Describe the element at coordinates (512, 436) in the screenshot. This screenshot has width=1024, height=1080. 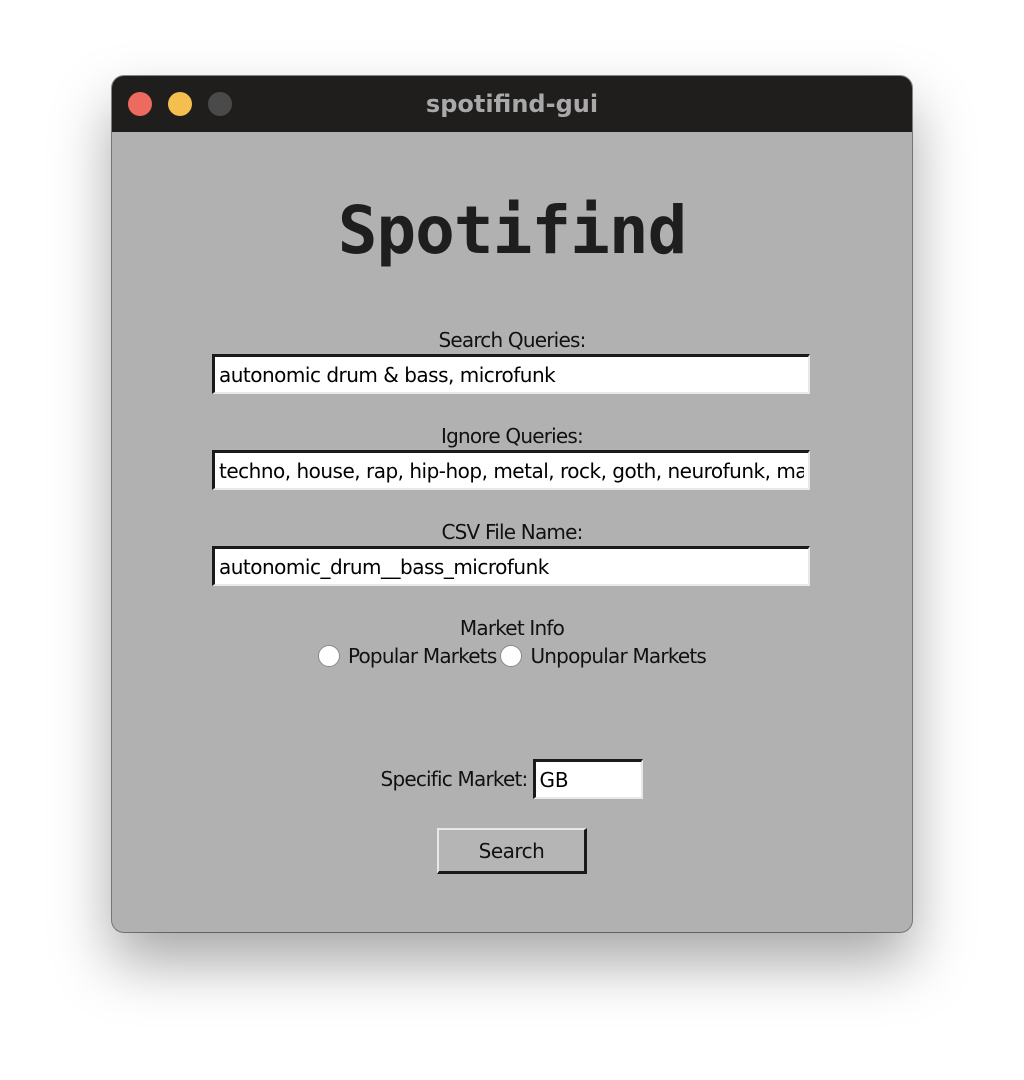
I see `ignore-queries-label: Ignore Queries:` at that location.